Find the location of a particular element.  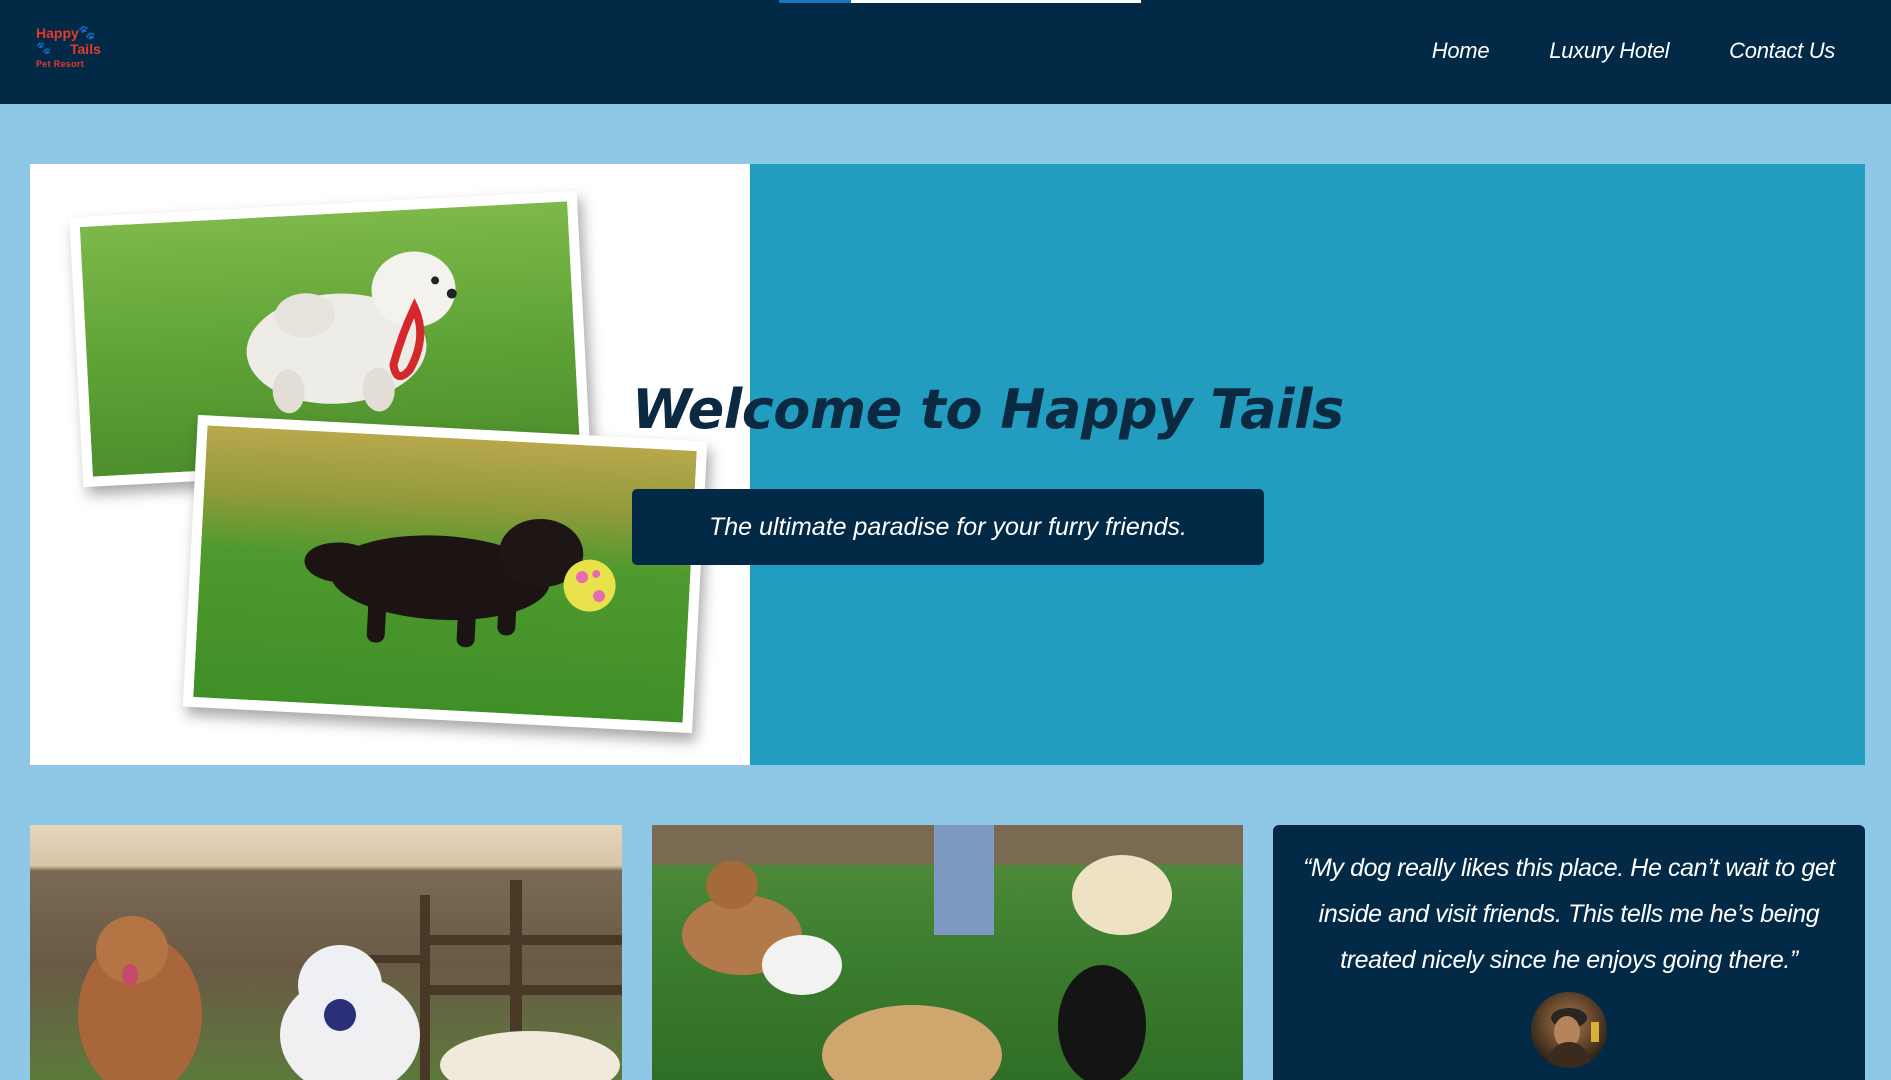

testimonial-avatar is located at coordinates (1569, 1030).